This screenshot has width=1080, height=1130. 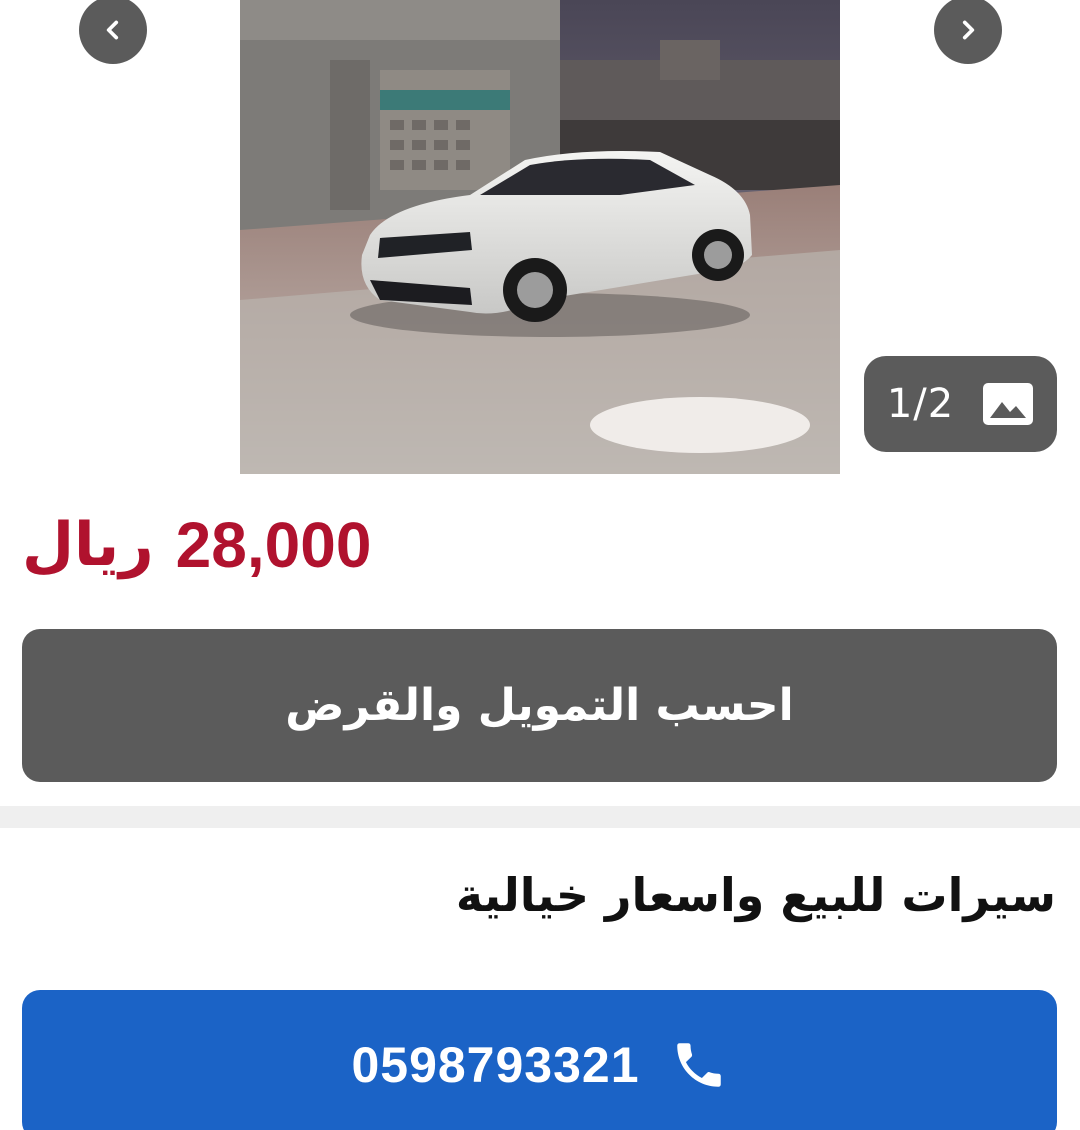 I want to click on ad-title: سيرات للبيع واسعار خيالية, so click(x=755, y=895).